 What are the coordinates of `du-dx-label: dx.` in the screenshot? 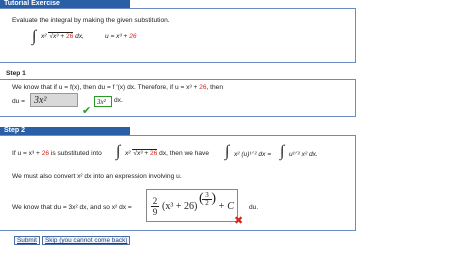 It's located at (118, 100).